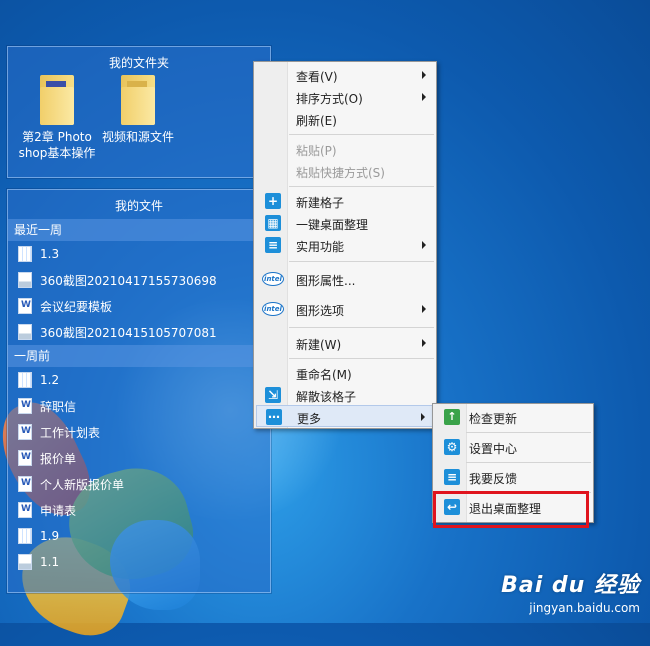  Describe the element at coordinates (511, 509) in the screenshot. I see `highlight-annotation-box` at that location.